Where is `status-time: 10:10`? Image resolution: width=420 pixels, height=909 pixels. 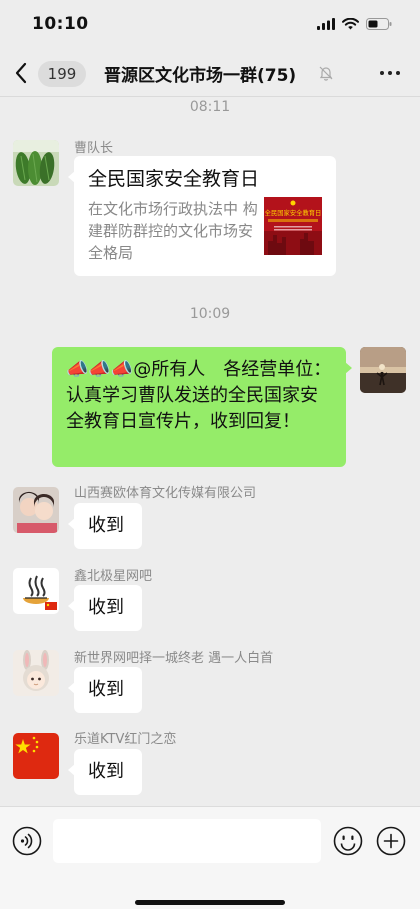 status-time: 10:10 is located at coordinates (60, 24).